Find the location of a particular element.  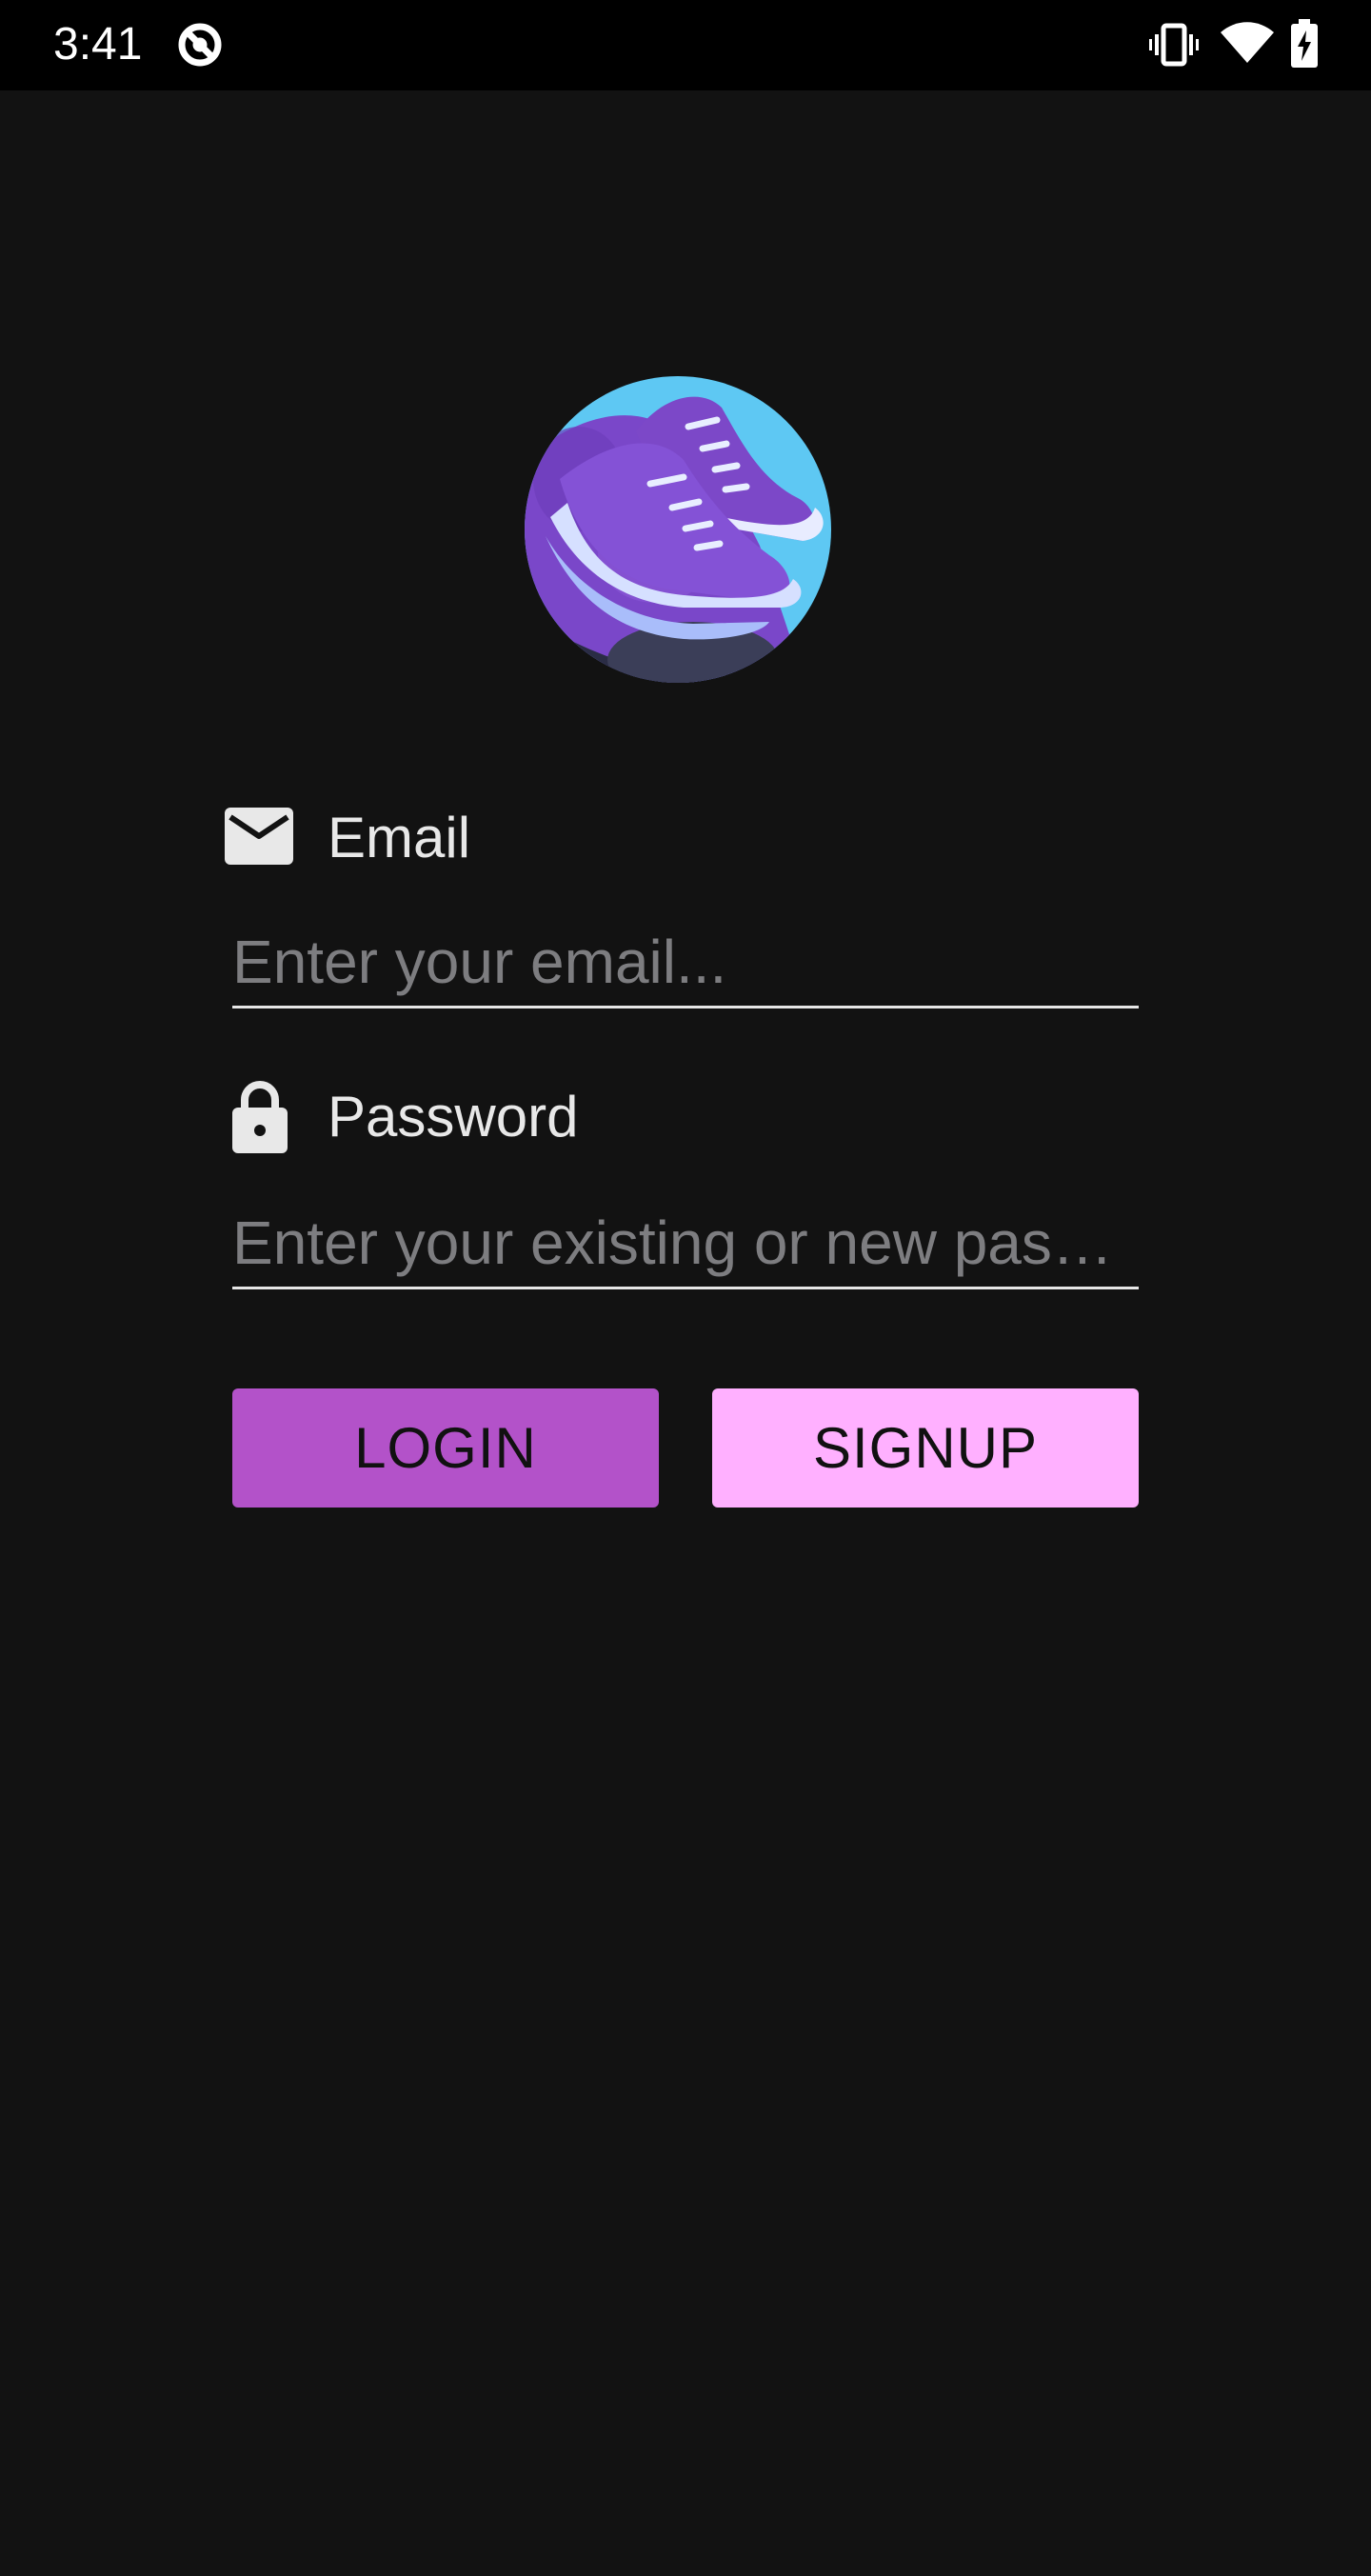

email-label-row: Email is located at coordinates (463, 838).